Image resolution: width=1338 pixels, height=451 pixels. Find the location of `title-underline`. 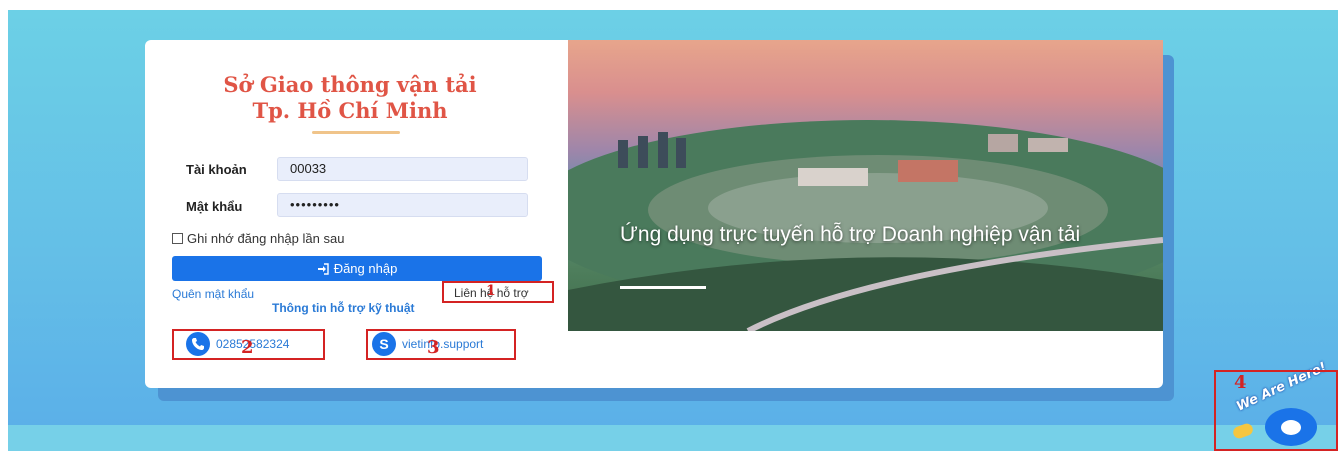

title-underline is located at coordinates (356, 132).